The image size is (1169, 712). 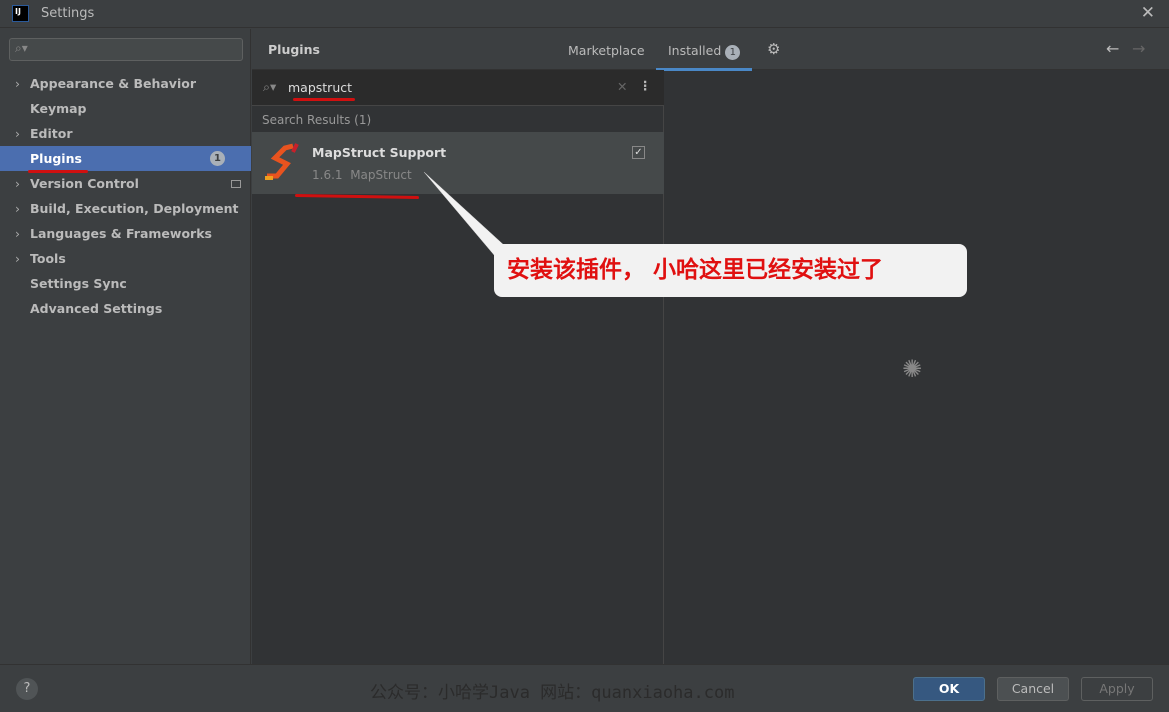 What do you see at coordinates (730, 270) in the screenshot?
I see `annotation-callout: 安装该插件， 小哈这里已经安装过了` at bounding box center [730, 270].